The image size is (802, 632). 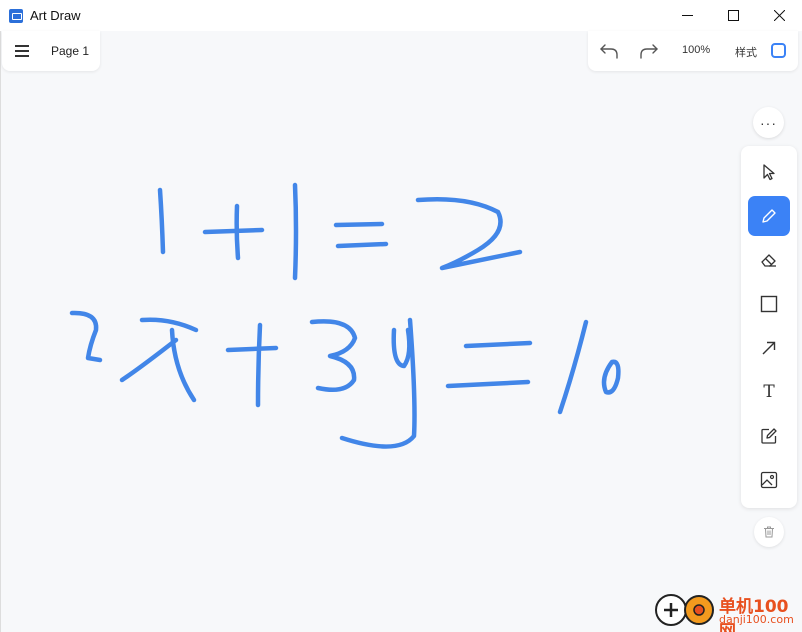 I want to click on note-tool-button, so click(x=769, y=436).